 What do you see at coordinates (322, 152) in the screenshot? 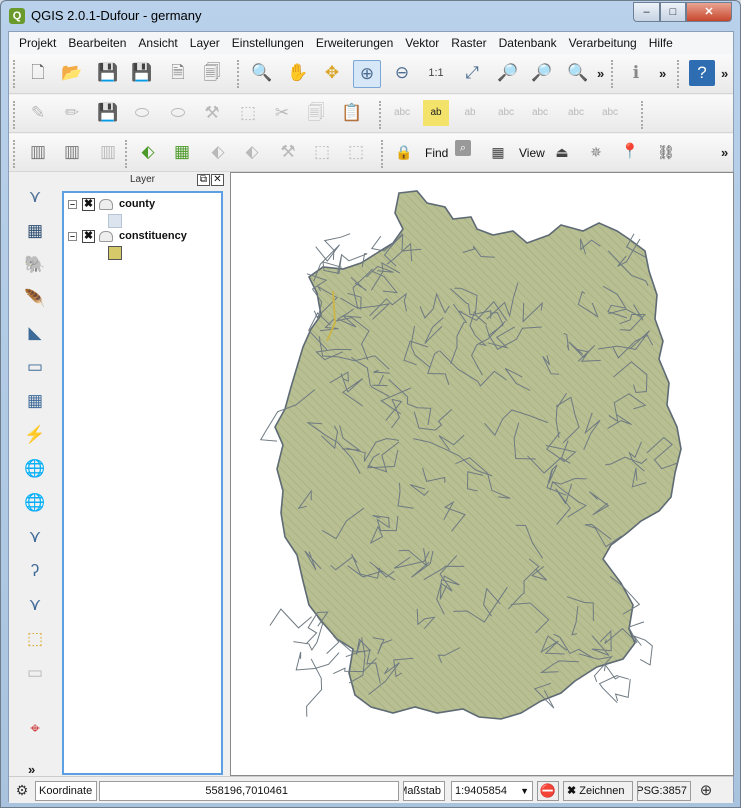
I see `simplify-icon: ⬚` at bounding box center [322, 152].